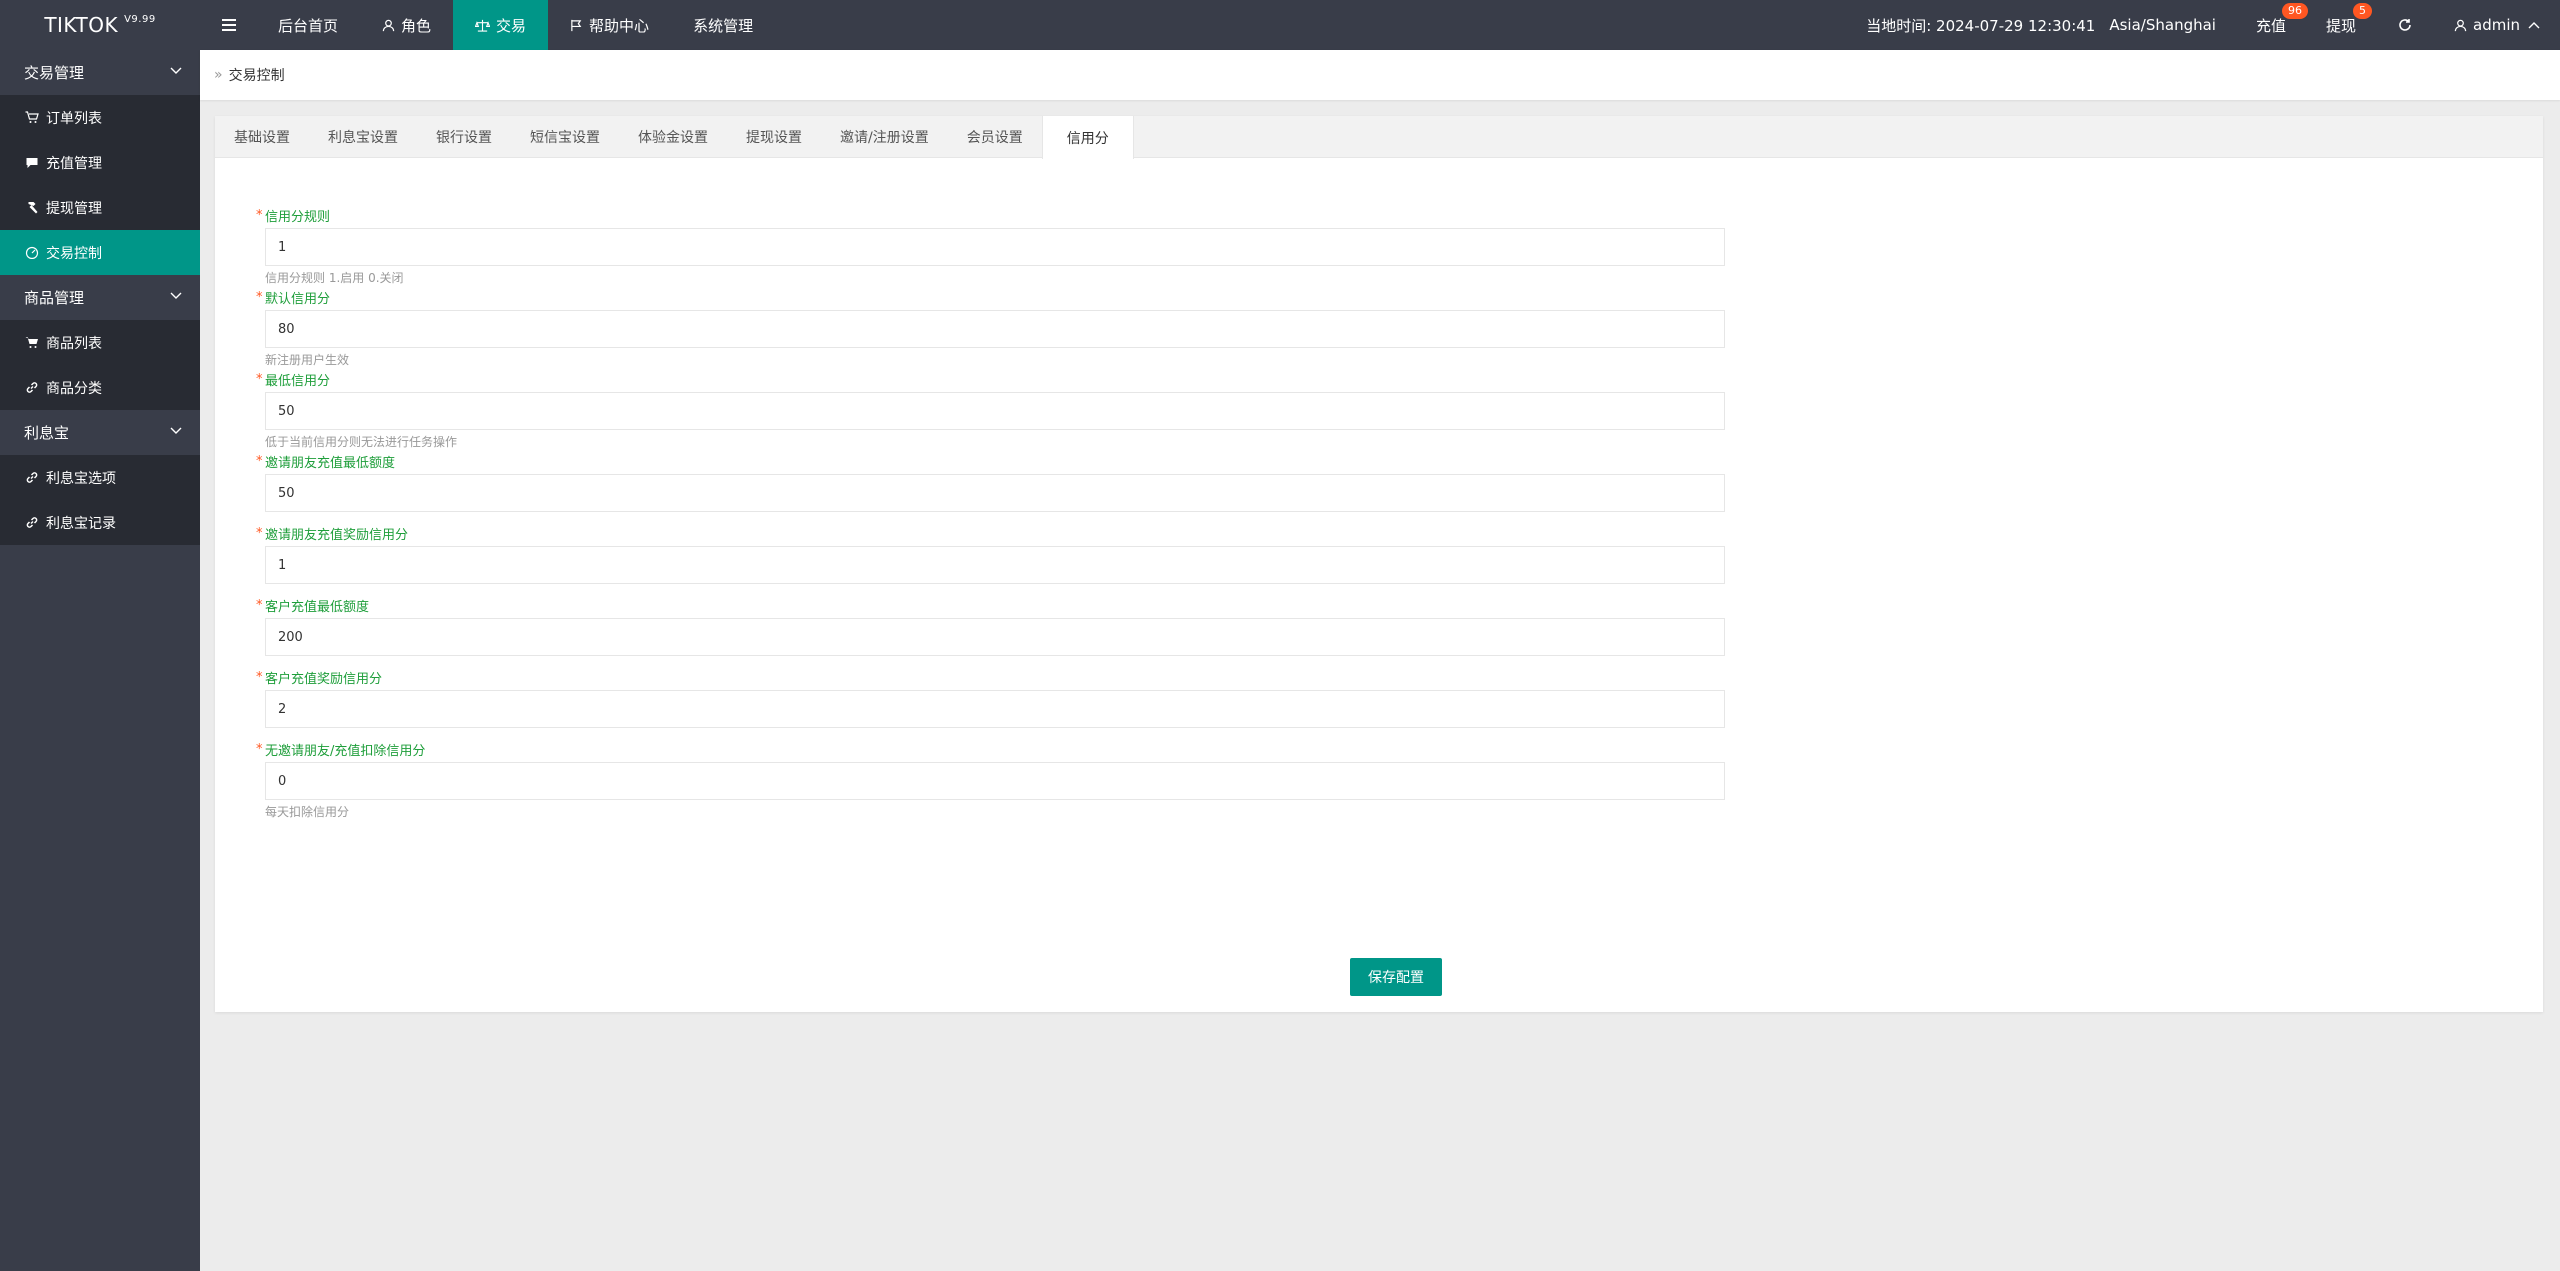 The height and width of the screenshot is (1271, 2560). I want to click on hamburger-icon, so click(229, 25).